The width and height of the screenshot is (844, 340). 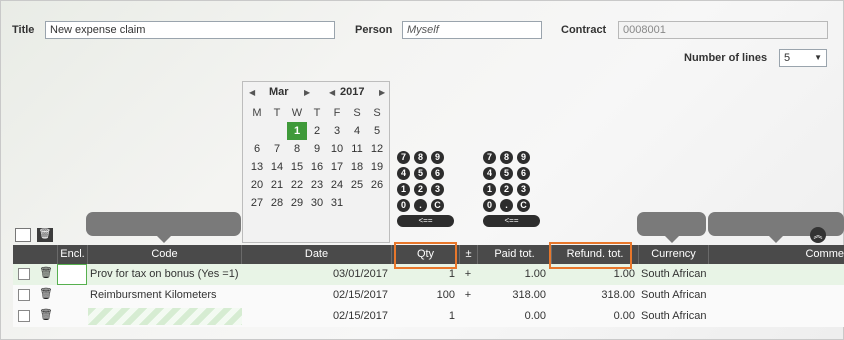 I want to click on calendar-day: 27, so click(x=257, y=203).